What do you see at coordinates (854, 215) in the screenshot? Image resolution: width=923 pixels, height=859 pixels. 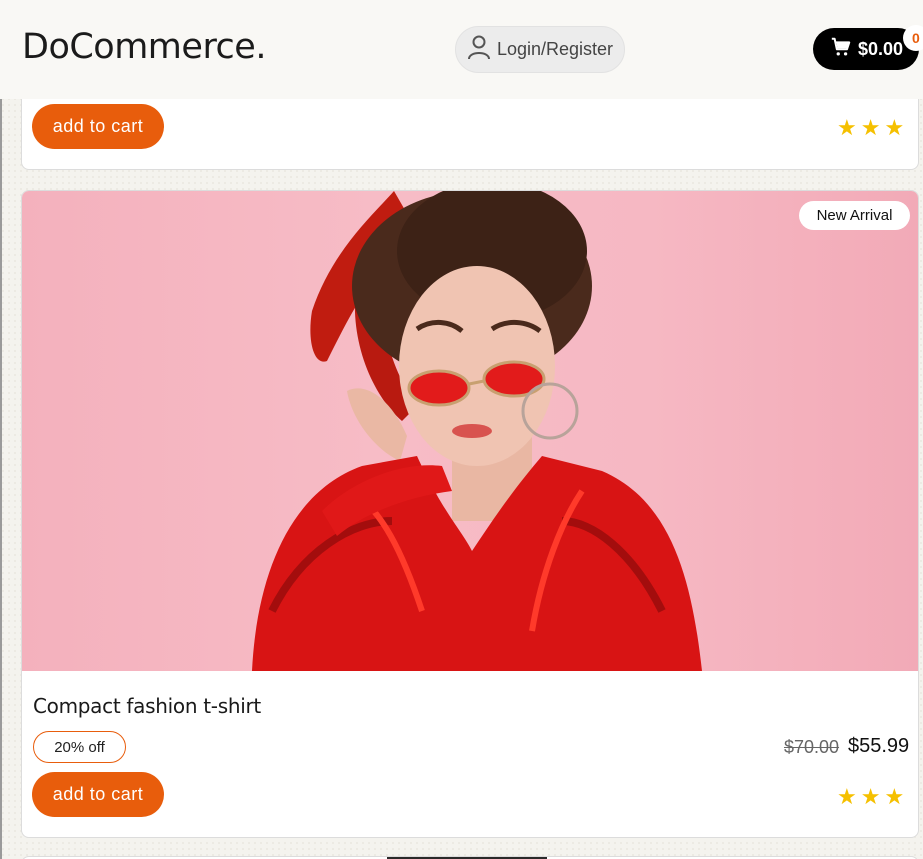 I see `new-arrival-badge: New Arrival` at bounding box center [854, 215].